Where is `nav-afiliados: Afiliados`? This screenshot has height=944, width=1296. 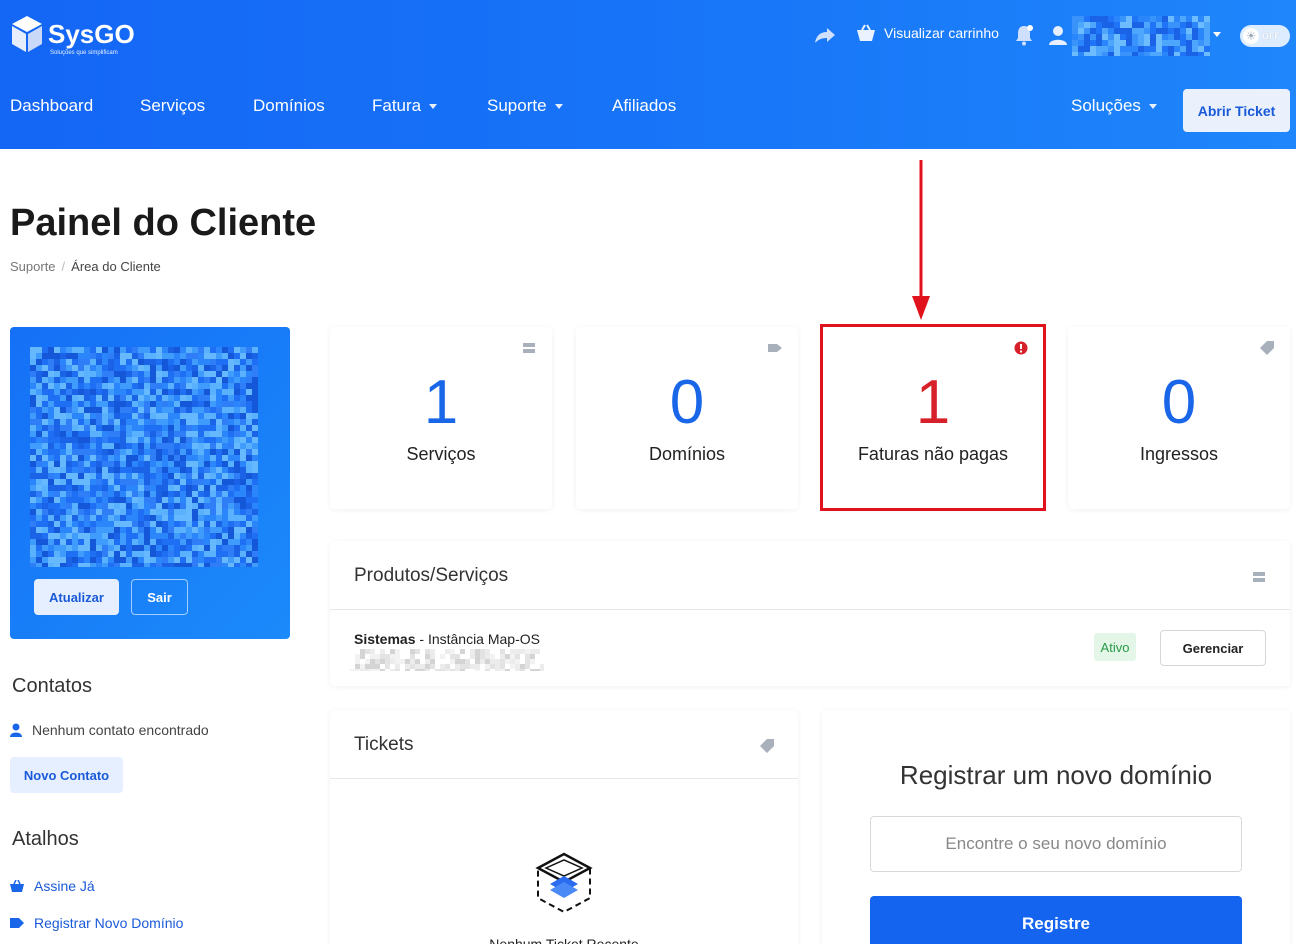 nav-afiliados: Afiliados is located at coordinates (644, 106).